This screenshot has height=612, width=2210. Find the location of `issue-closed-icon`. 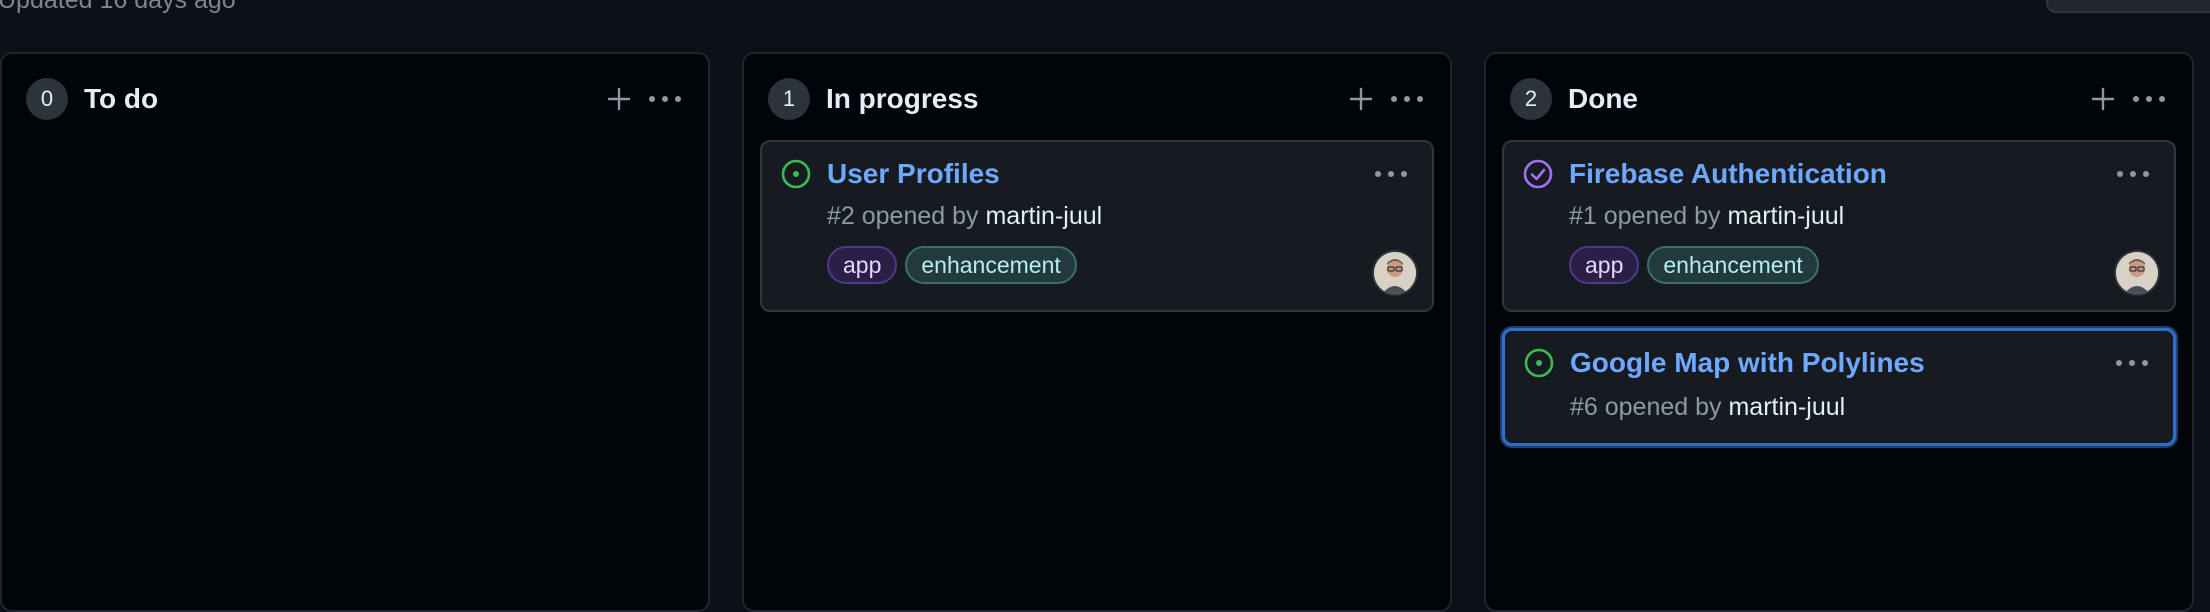

issue-closed-icon is located at coordinates (1538, 174).